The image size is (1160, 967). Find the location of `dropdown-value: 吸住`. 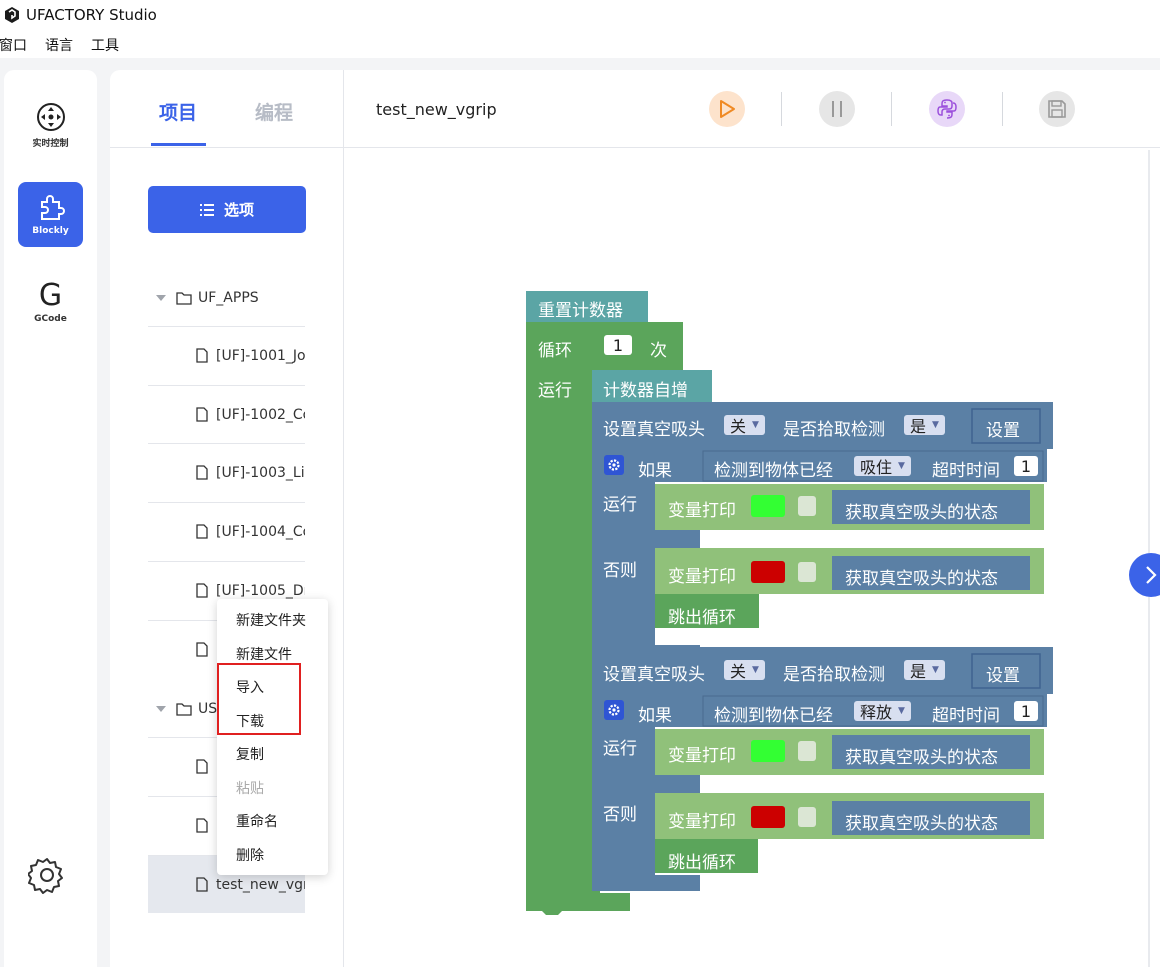

dropdown-value: 吸住 is located at coordinates (876, 467).